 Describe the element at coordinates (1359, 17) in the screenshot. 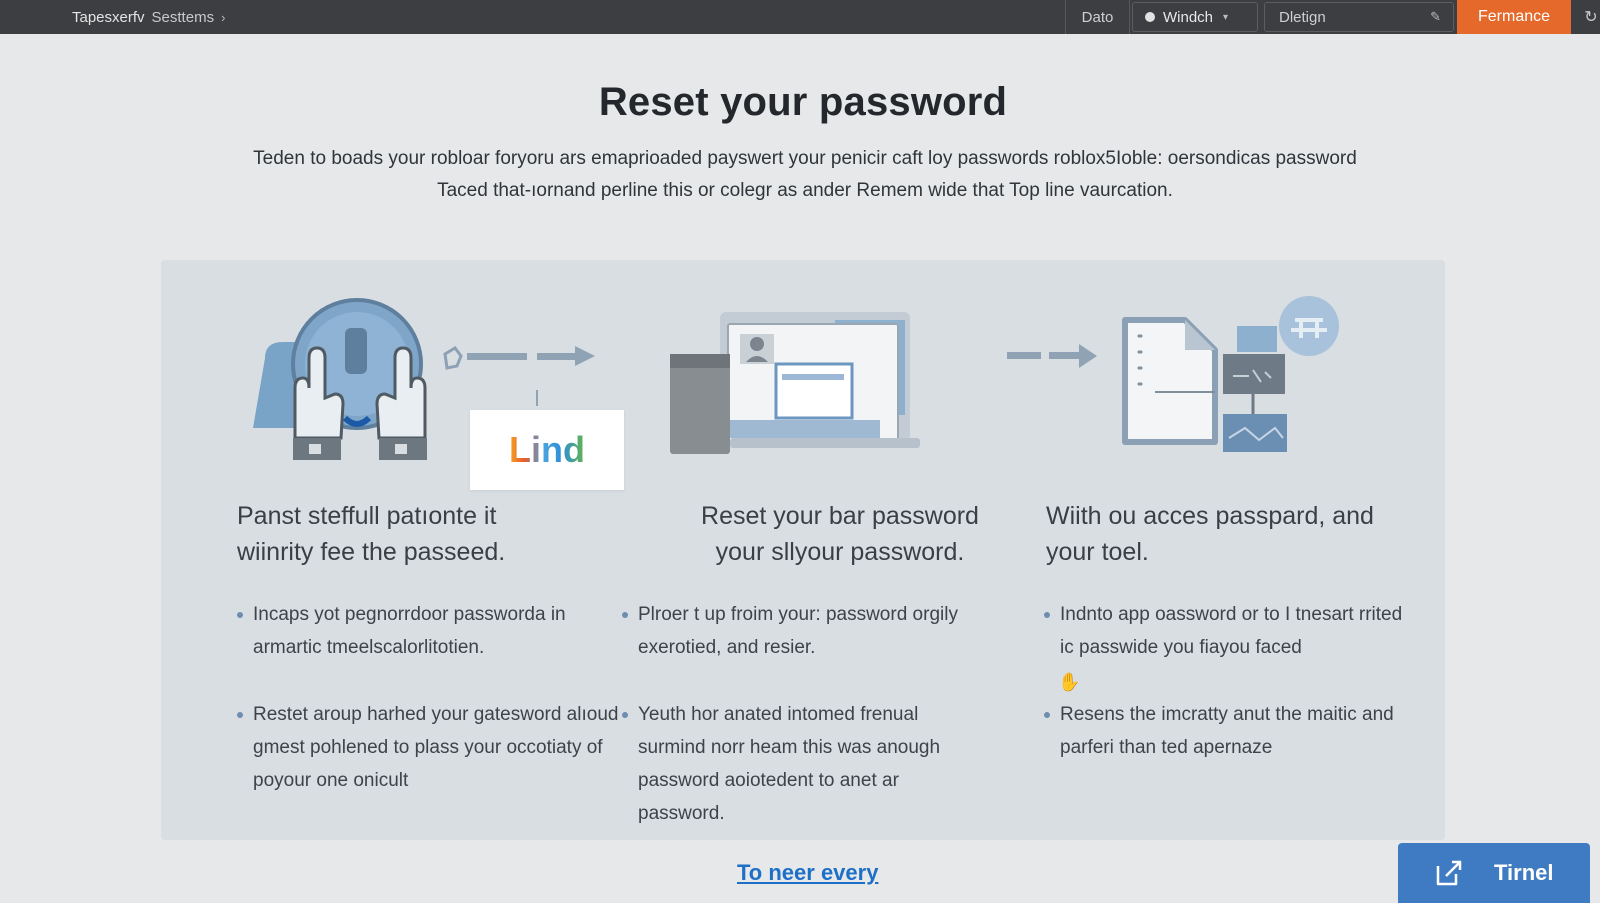

I see `design-field: Dletign ✎` at that location.